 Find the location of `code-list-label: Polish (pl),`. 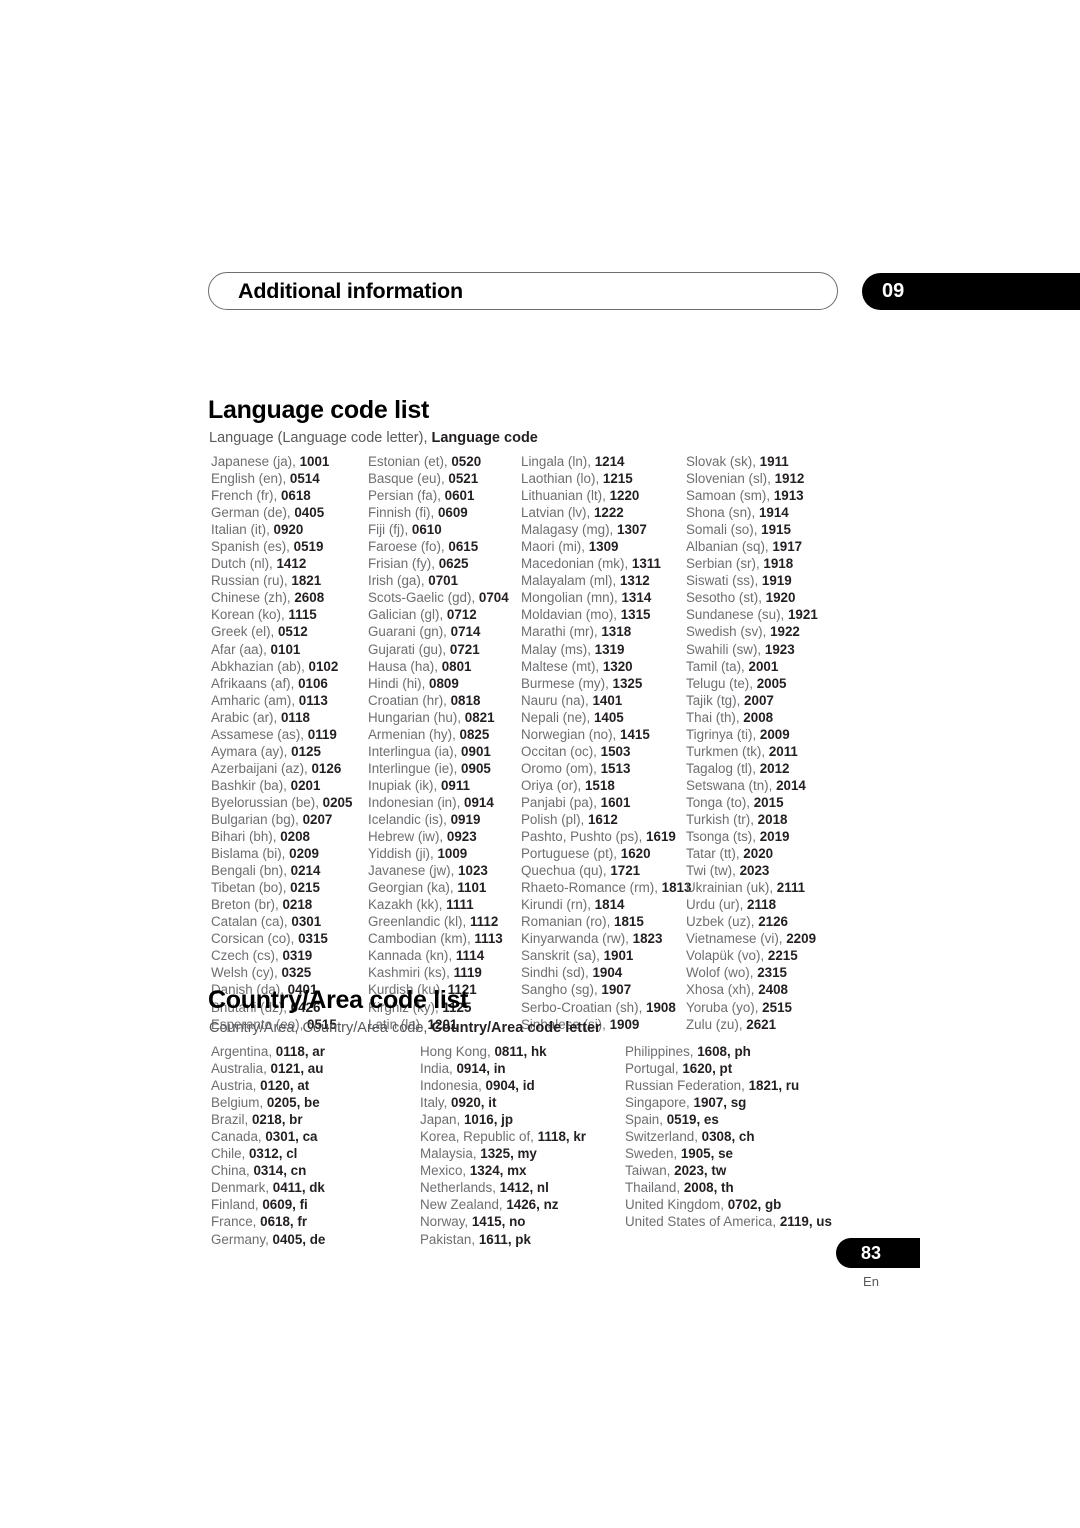

code-list-label: Polish (pl), is located at coordinates (554, 819).